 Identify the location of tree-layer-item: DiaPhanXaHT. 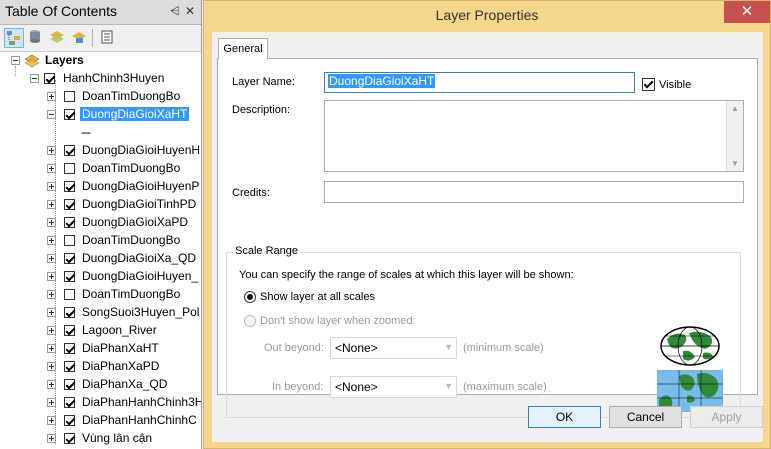
(100, 349).